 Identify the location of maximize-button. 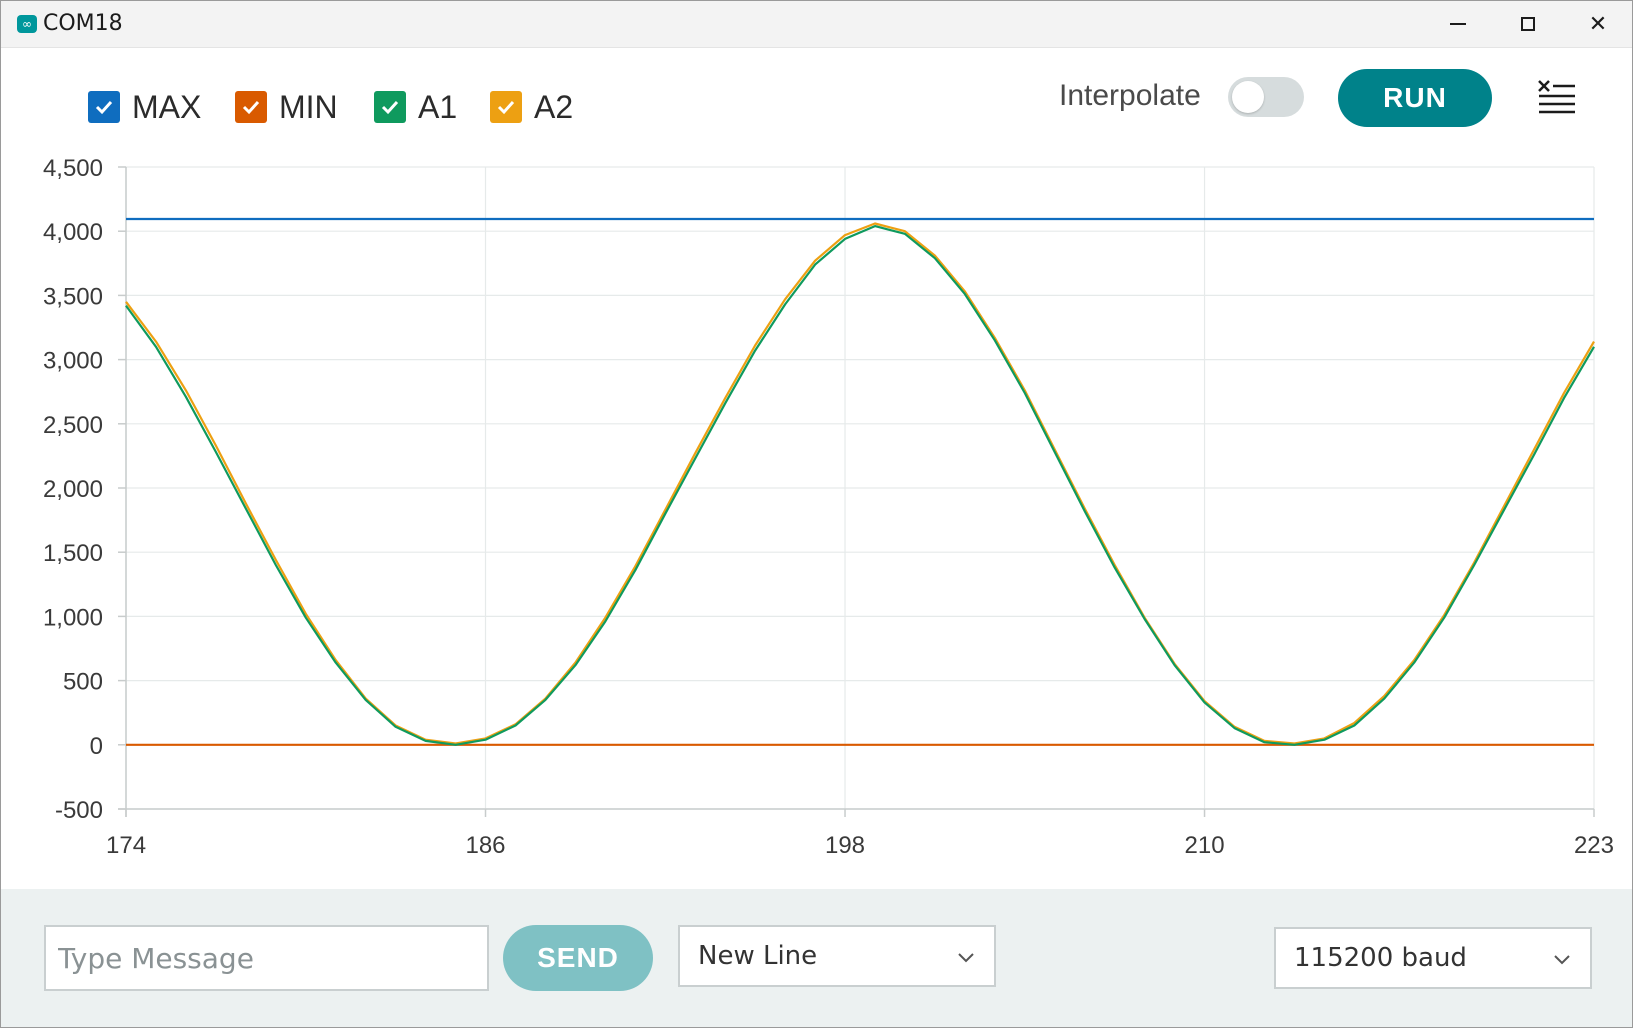
(1528, 24).